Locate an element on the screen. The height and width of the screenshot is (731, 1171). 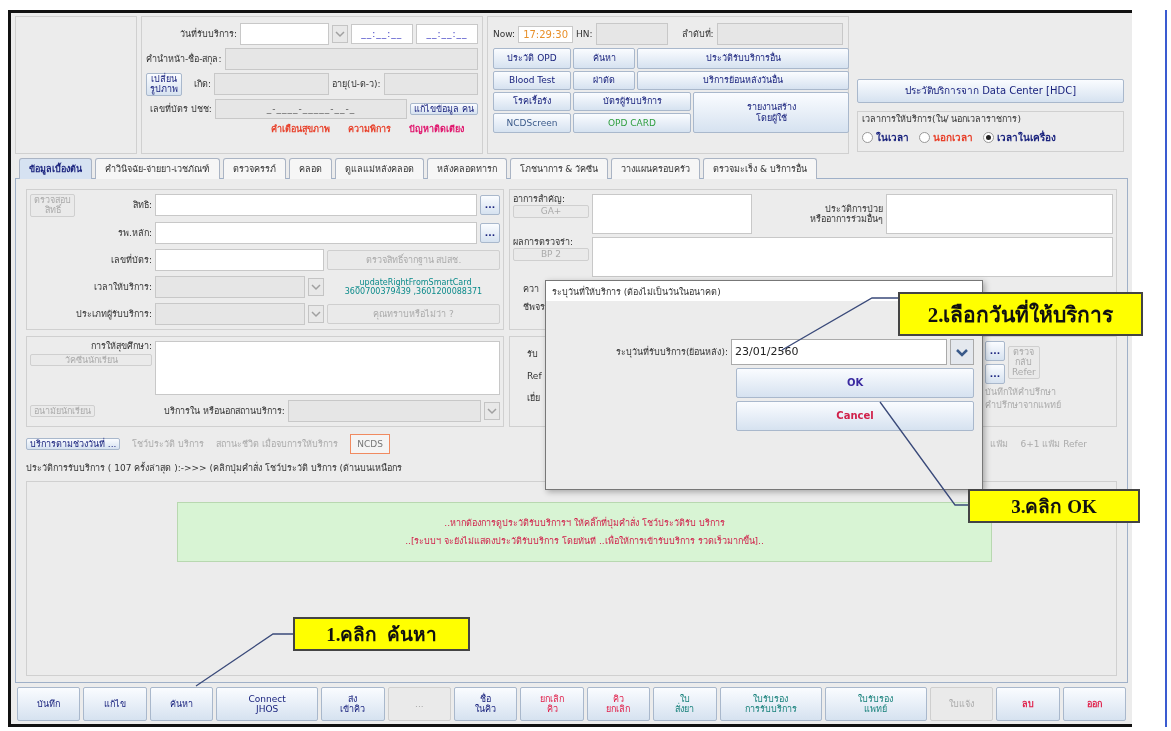
tab: หลังคลอดทารก is located at coordinates (466, 168).